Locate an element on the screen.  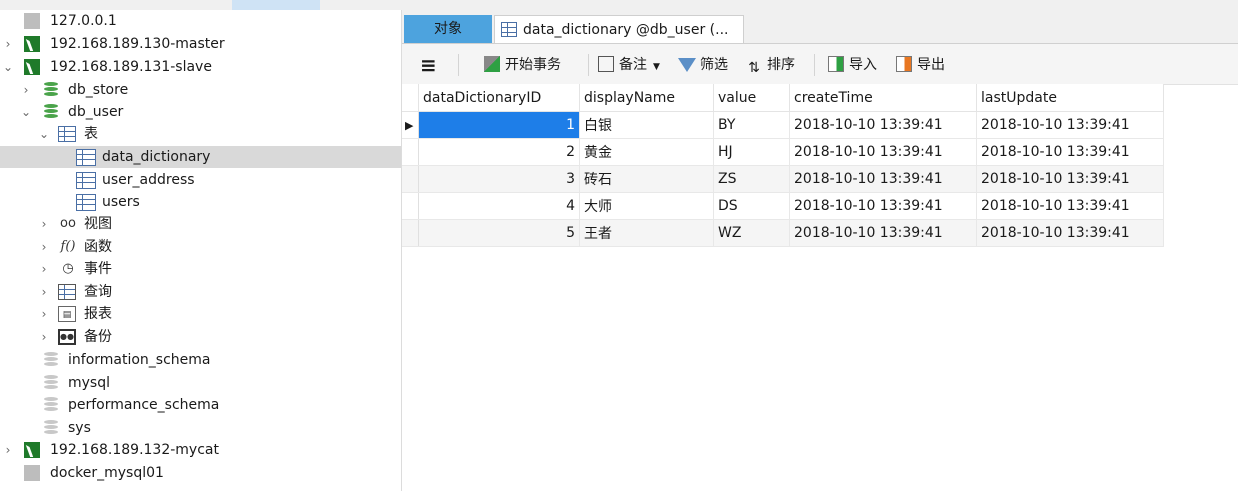
dropdown-arrow-icon: ▼ is located at coordinates (656, 67).